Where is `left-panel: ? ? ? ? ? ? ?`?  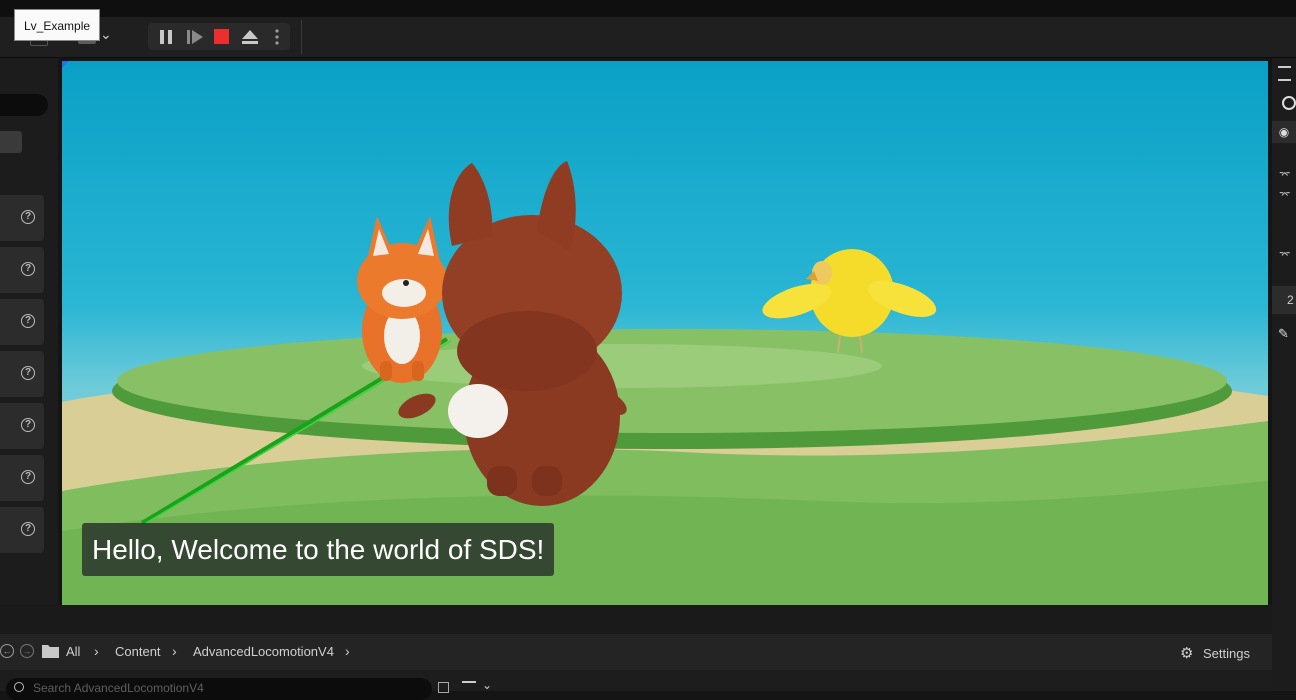
left-panel: ? ? ? ? ? ? ? is located at coordinates (29, 331).